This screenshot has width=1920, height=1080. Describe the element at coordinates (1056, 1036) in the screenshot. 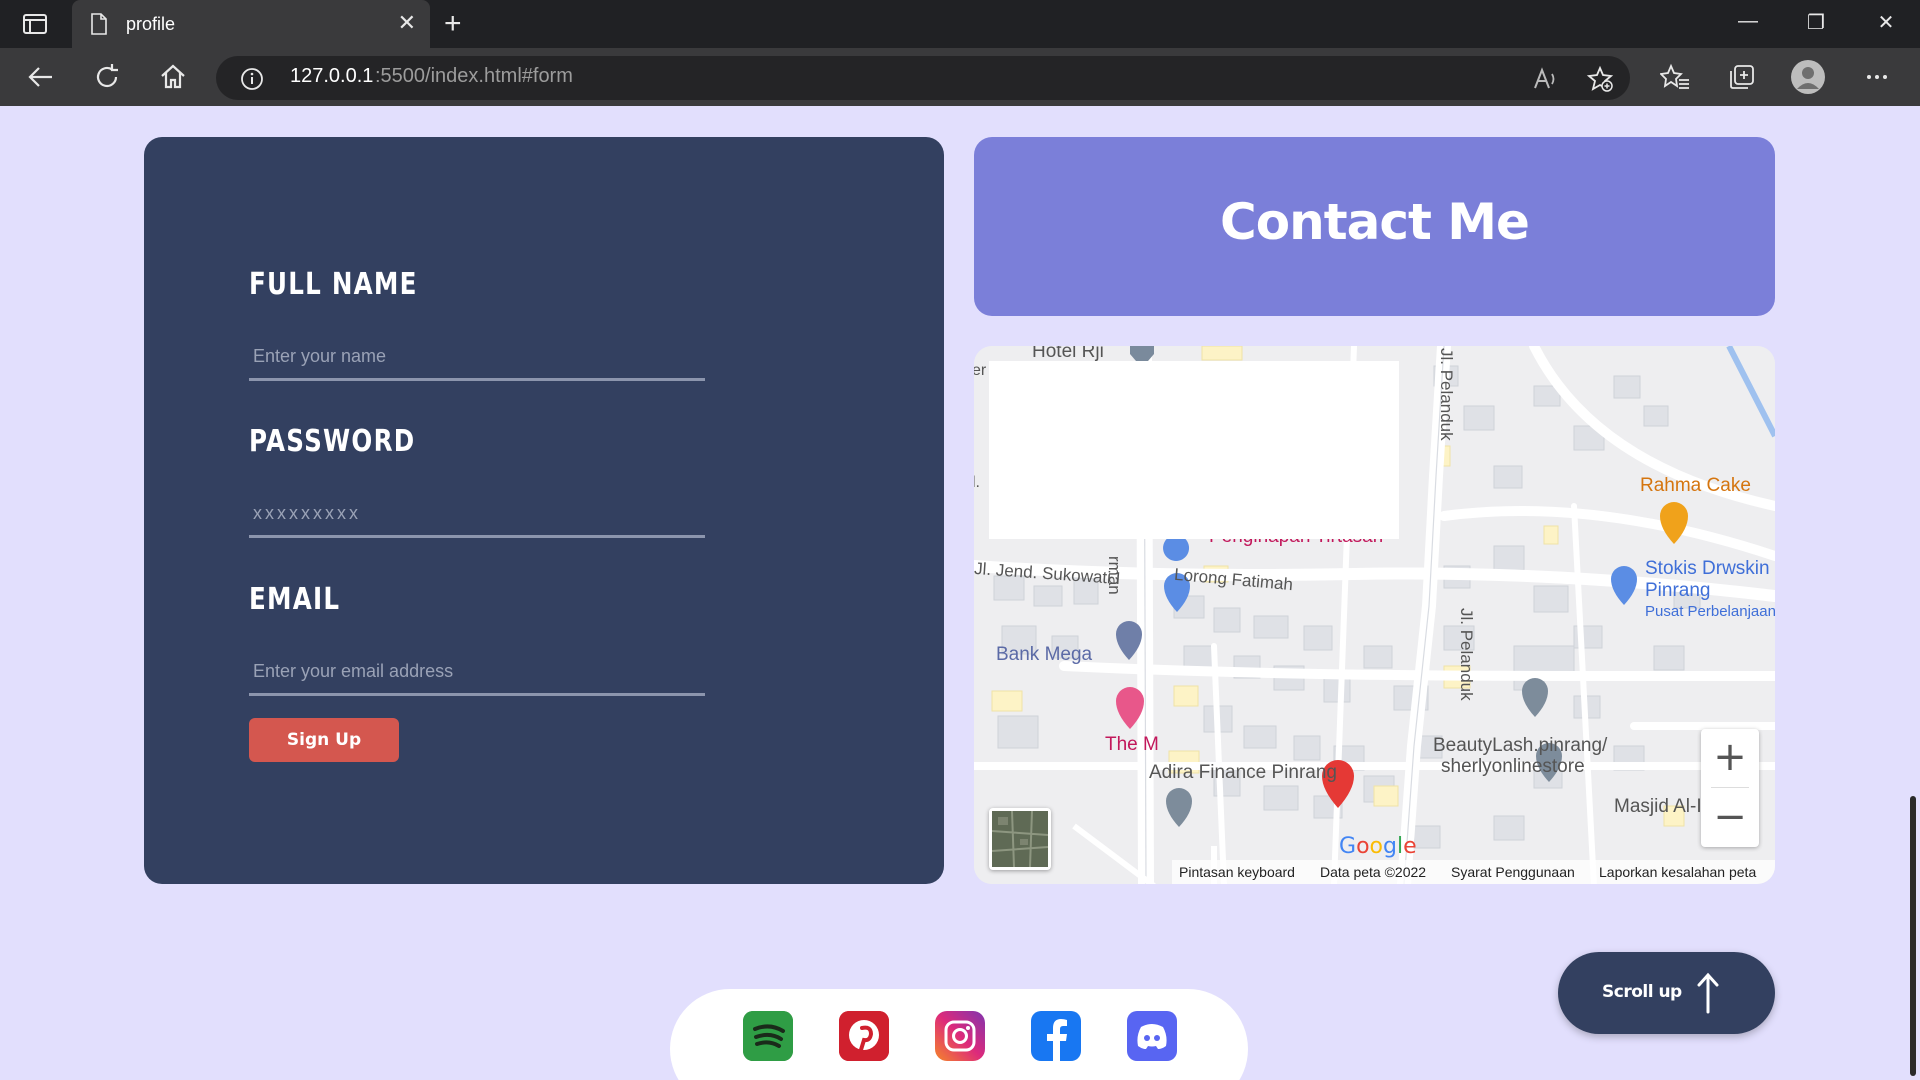

I see `facebook-icon` at that location.